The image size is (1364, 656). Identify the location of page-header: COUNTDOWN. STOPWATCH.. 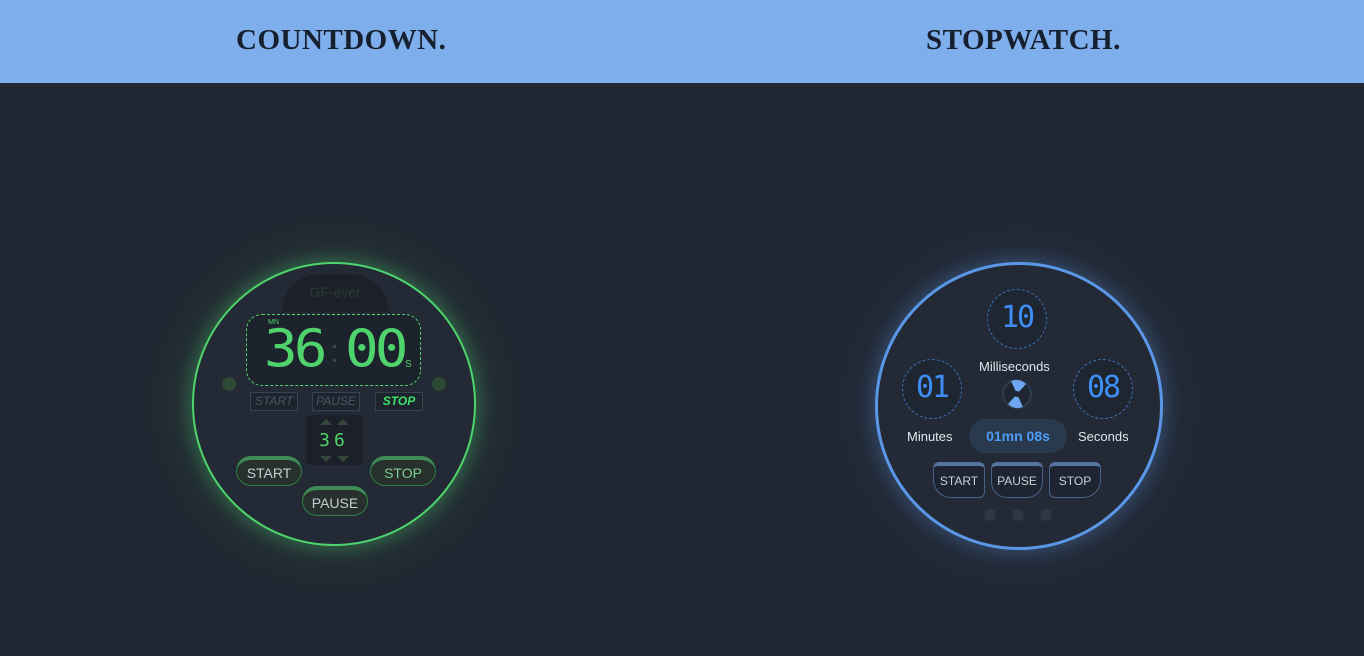
(682, 41).